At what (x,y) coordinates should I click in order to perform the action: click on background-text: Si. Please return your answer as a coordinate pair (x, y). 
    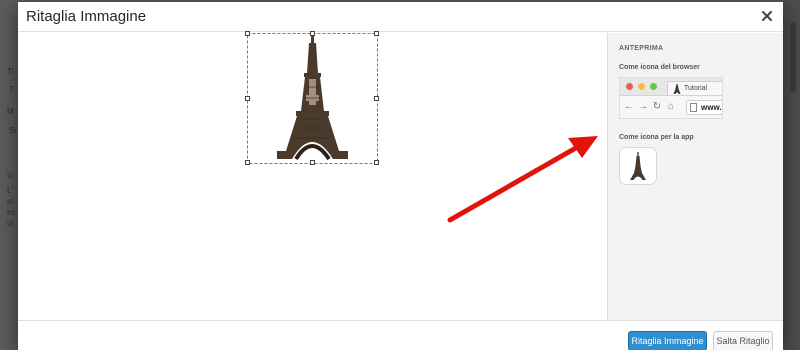
    Looking at the image, I should click on (13, 130).